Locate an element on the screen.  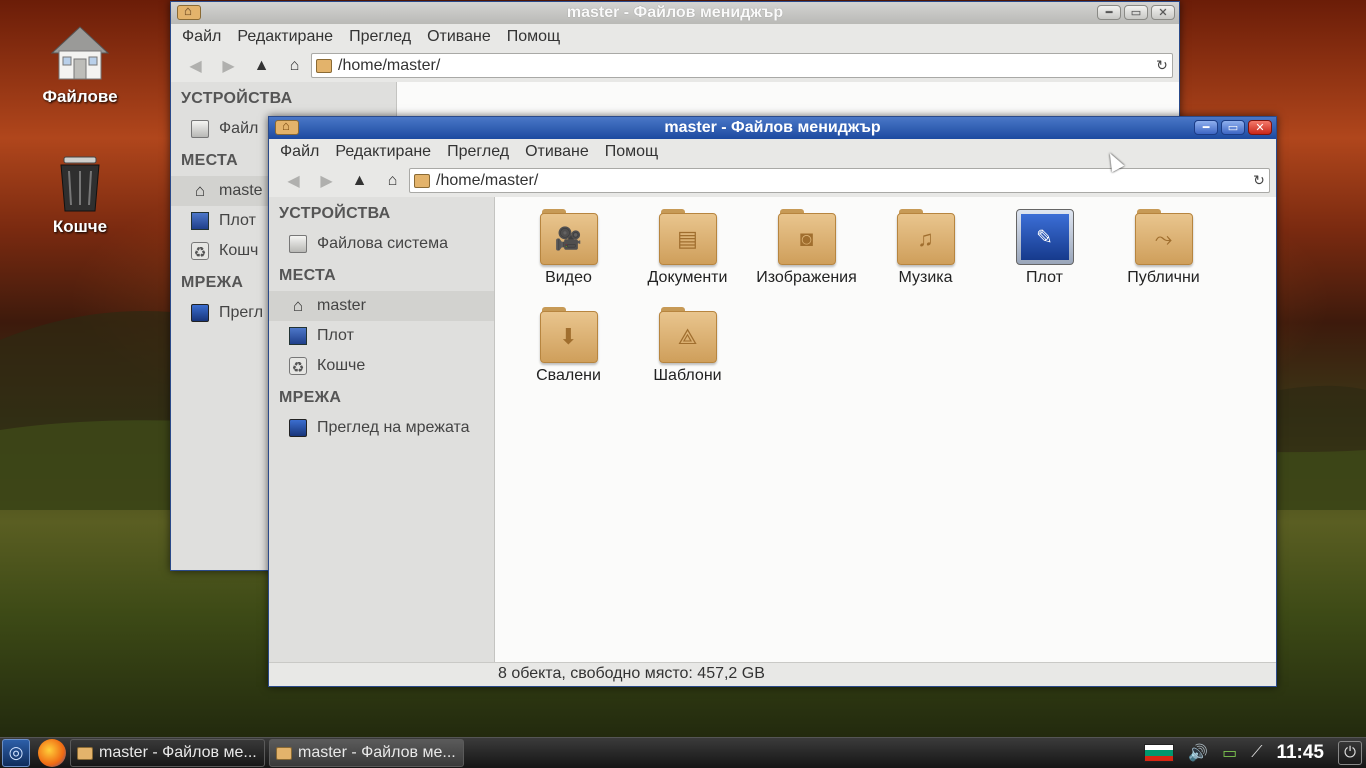
volume-icon: 🔊 is located at coordinates (1198, 753).